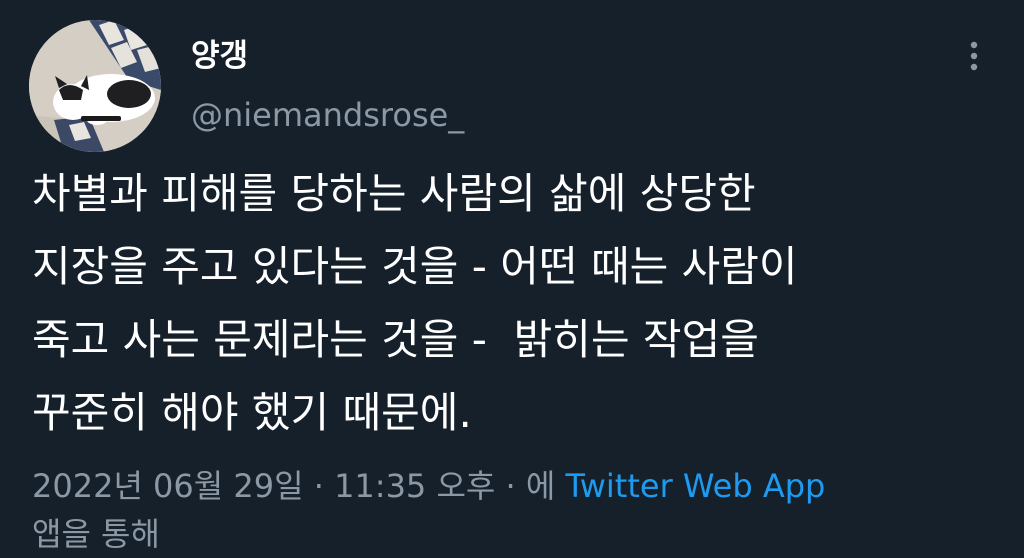 The width and height of the screenshot is (1024, 558). I want to click on tweet-text-line: 차별과 피해를 당하는 사람의 삶에 상당한, so click(394, 193).